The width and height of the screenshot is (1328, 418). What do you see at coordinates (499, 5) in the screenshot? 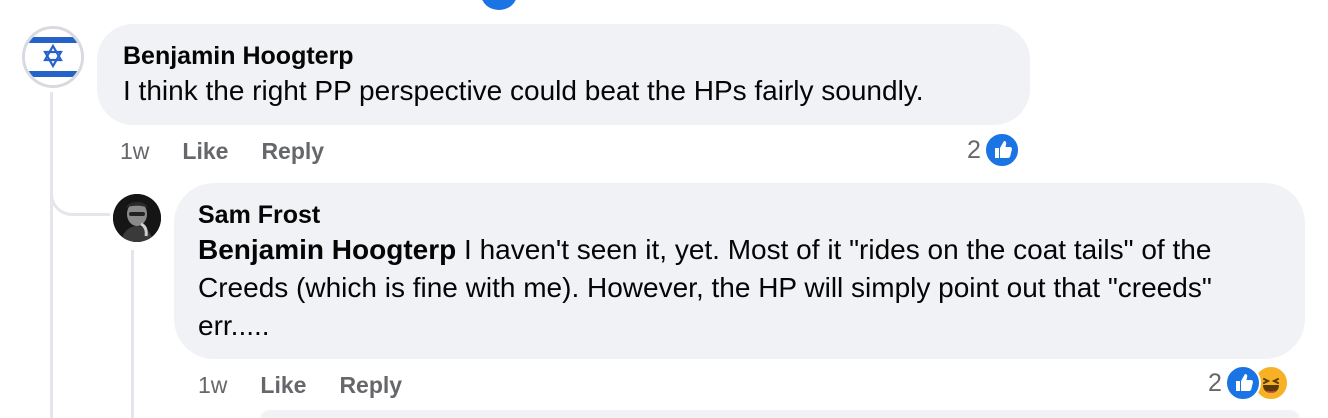
I see `previous-comment-like-icon` at bounding box center [499, 5].